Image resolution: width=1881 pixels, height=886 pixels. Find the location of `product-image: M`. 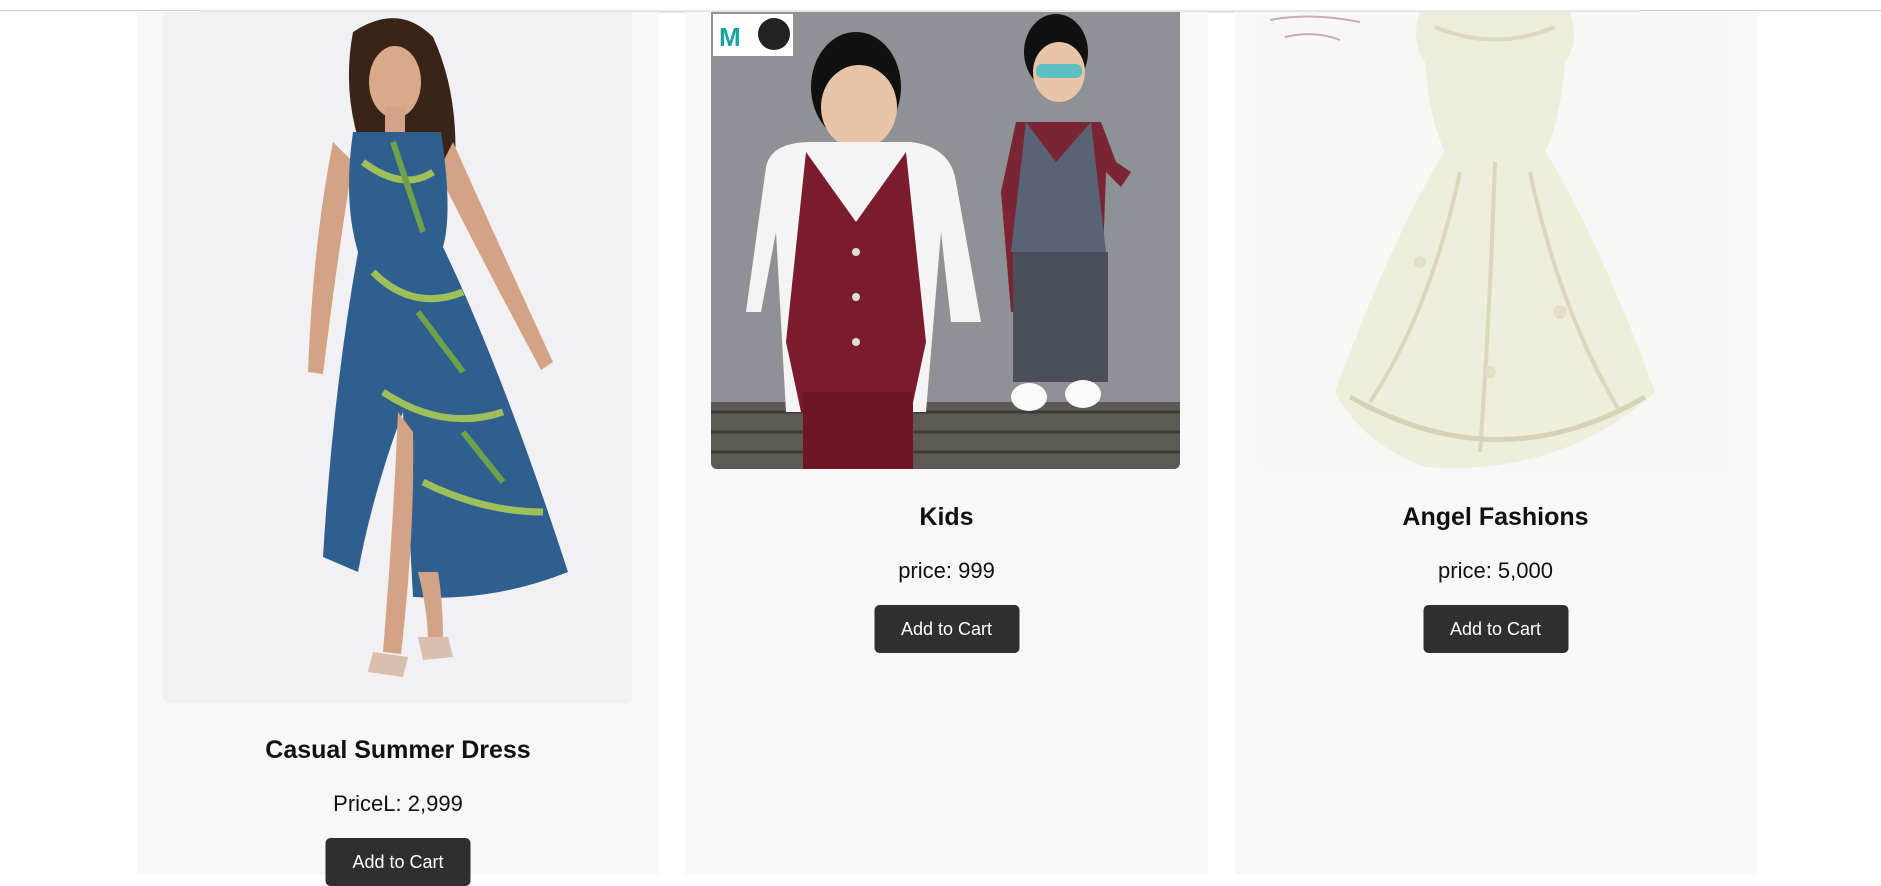

product-image: M is located at coordinates (945, 240).